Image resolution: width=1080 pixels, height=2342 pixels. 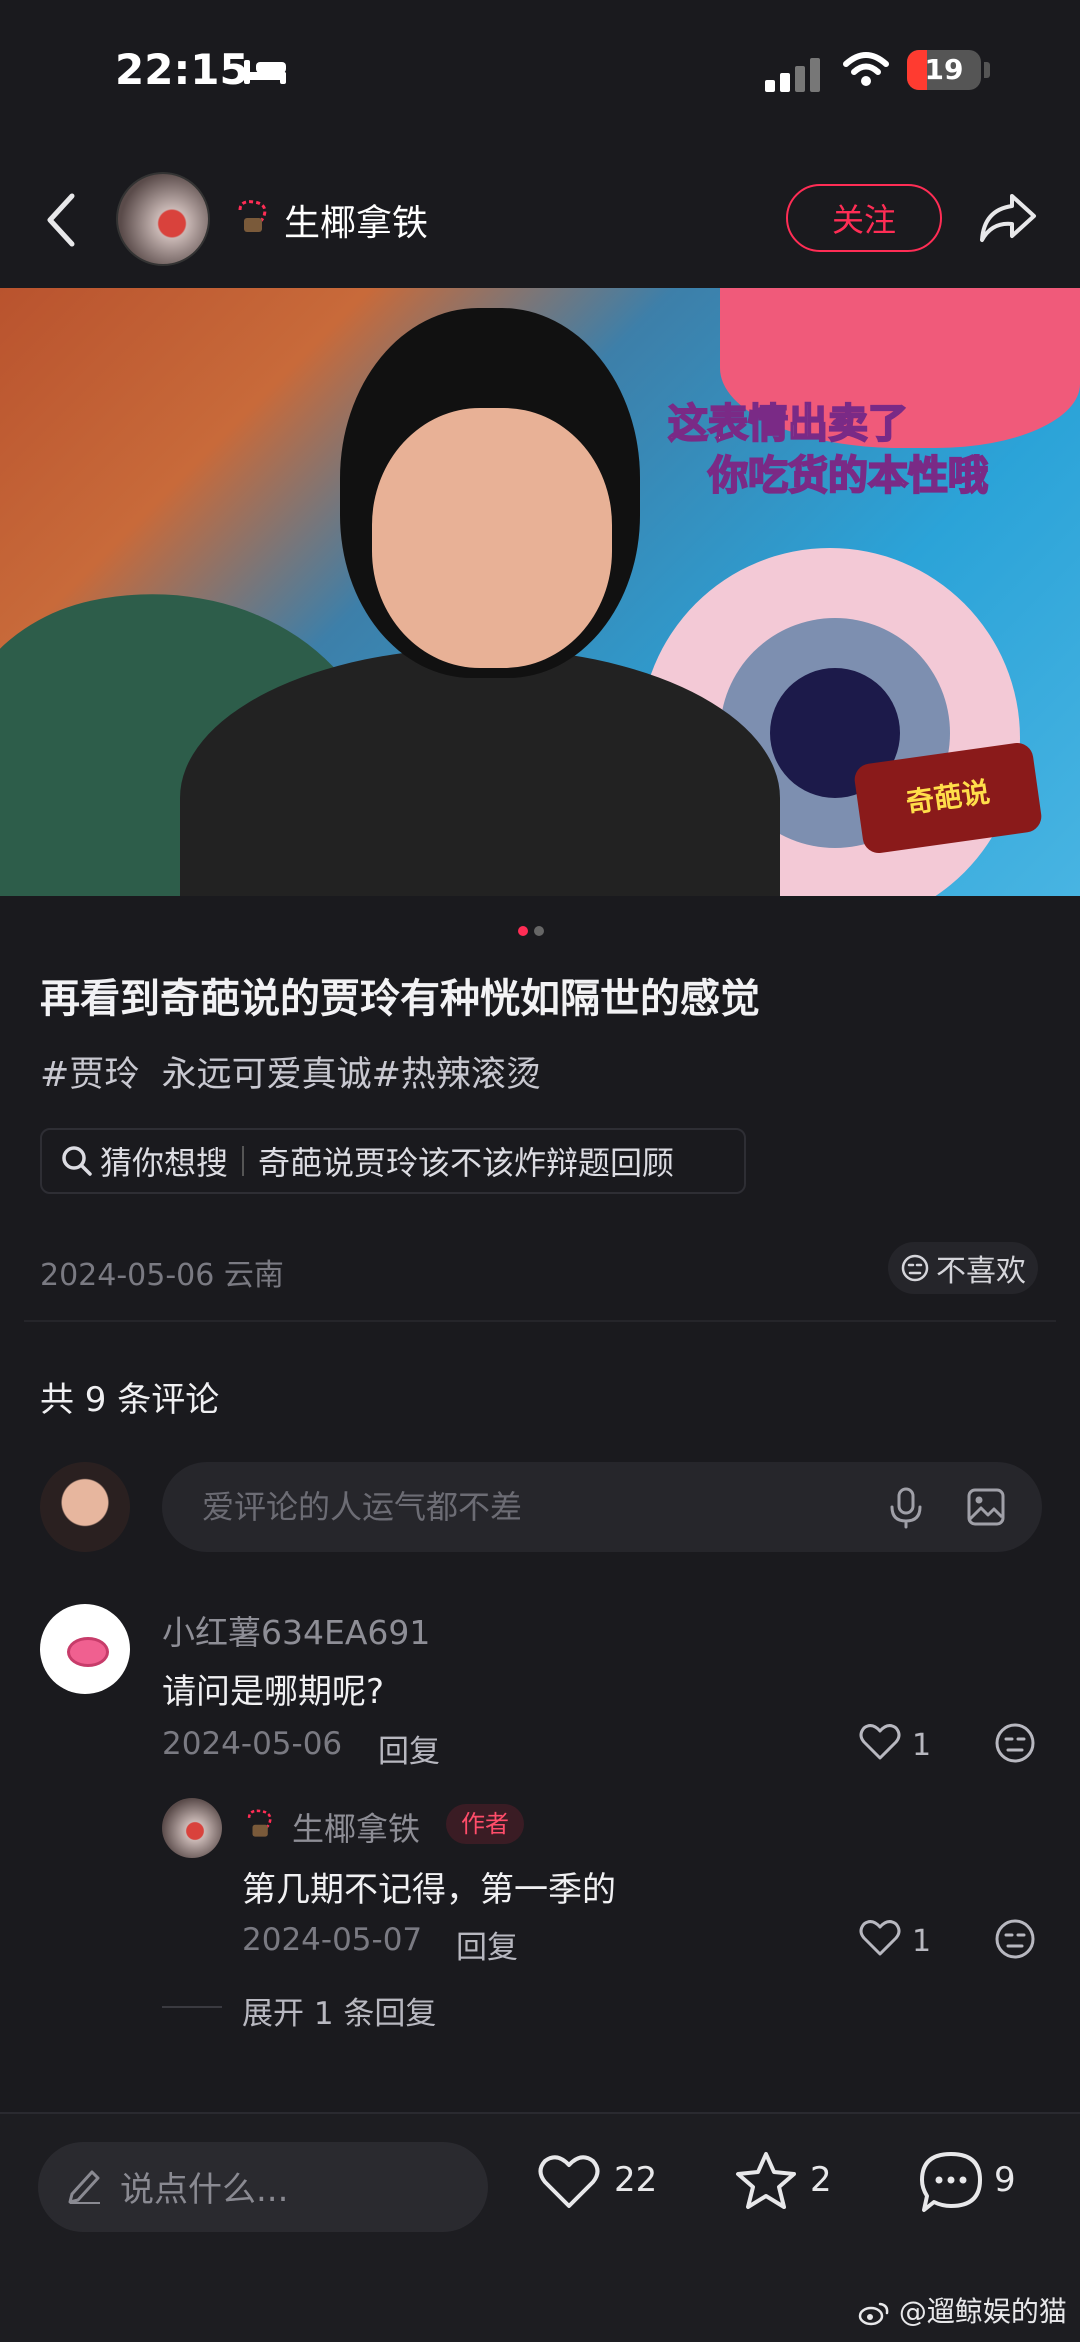 What do you see at coordinates (85, 1507) in the screenshot?
I see `my-avatar` at bounding box center [85, 1507].